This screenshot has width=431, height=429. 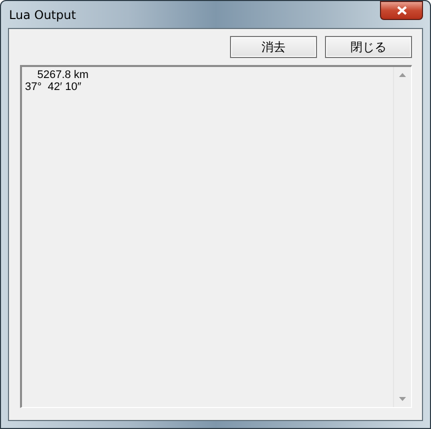 I want to click on close-icon, so click(x=401, y=10).